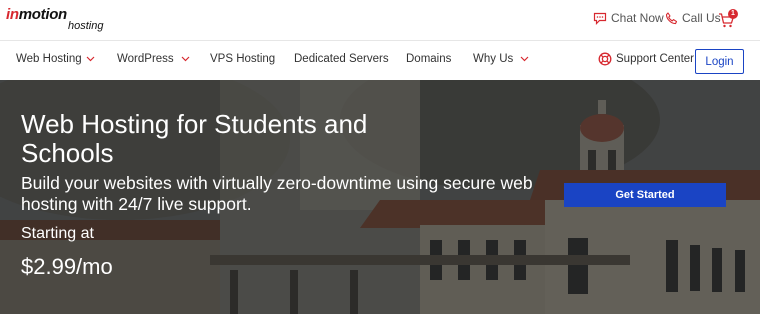 This screenshot has width=760, height=314. I want to click on nav-item-label: Dedicated Servers, so click(341, 59).